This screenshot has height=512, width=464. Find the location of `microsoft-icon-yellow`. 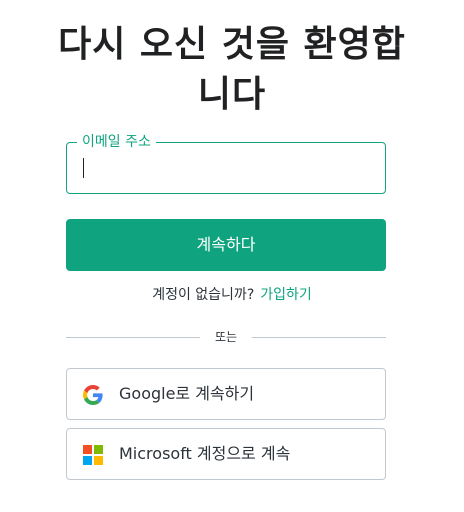

microsoft-icon-yellow is located at coordinates (98, 460).